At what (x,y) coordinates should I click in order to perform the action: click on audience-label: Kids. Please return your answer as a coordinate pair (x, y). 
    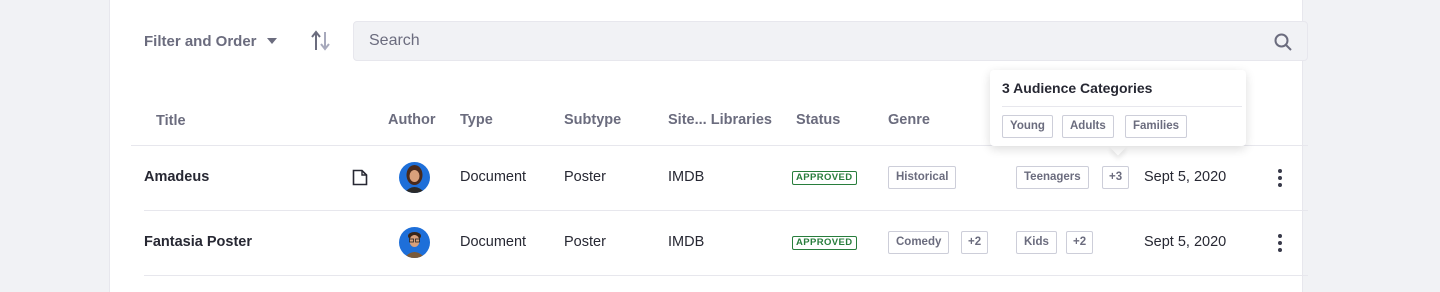
    Looking at the image, I should click on (1036, 242).